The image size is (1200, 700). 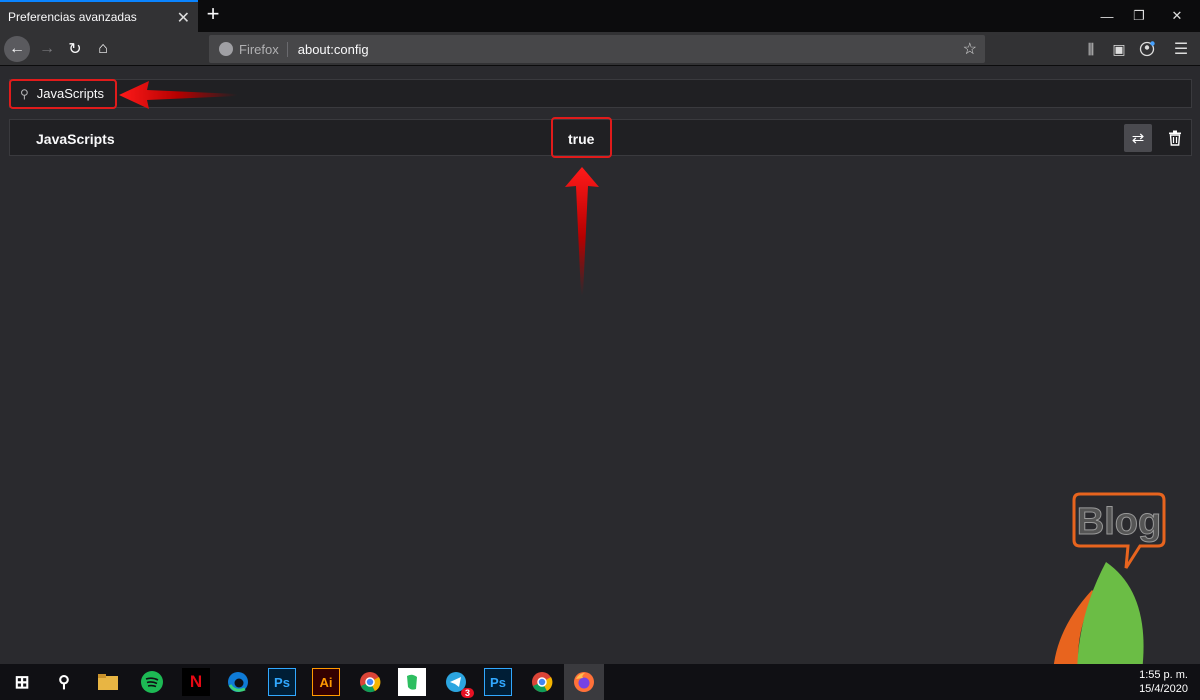 I want to click on red-arrow-left-icon, so click(x=178, y=95).